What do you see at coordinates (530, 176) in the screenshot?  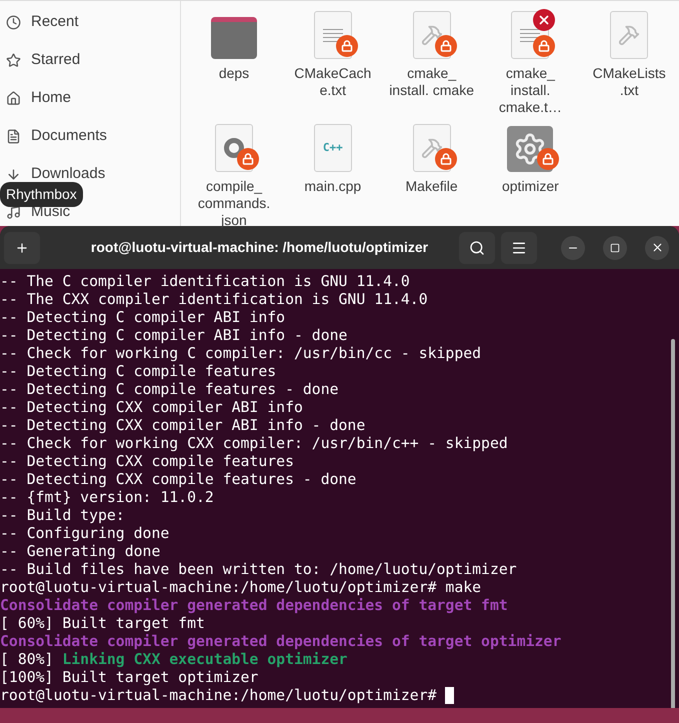 I see `file-item: optimizer` at bounding box center [530, 176].